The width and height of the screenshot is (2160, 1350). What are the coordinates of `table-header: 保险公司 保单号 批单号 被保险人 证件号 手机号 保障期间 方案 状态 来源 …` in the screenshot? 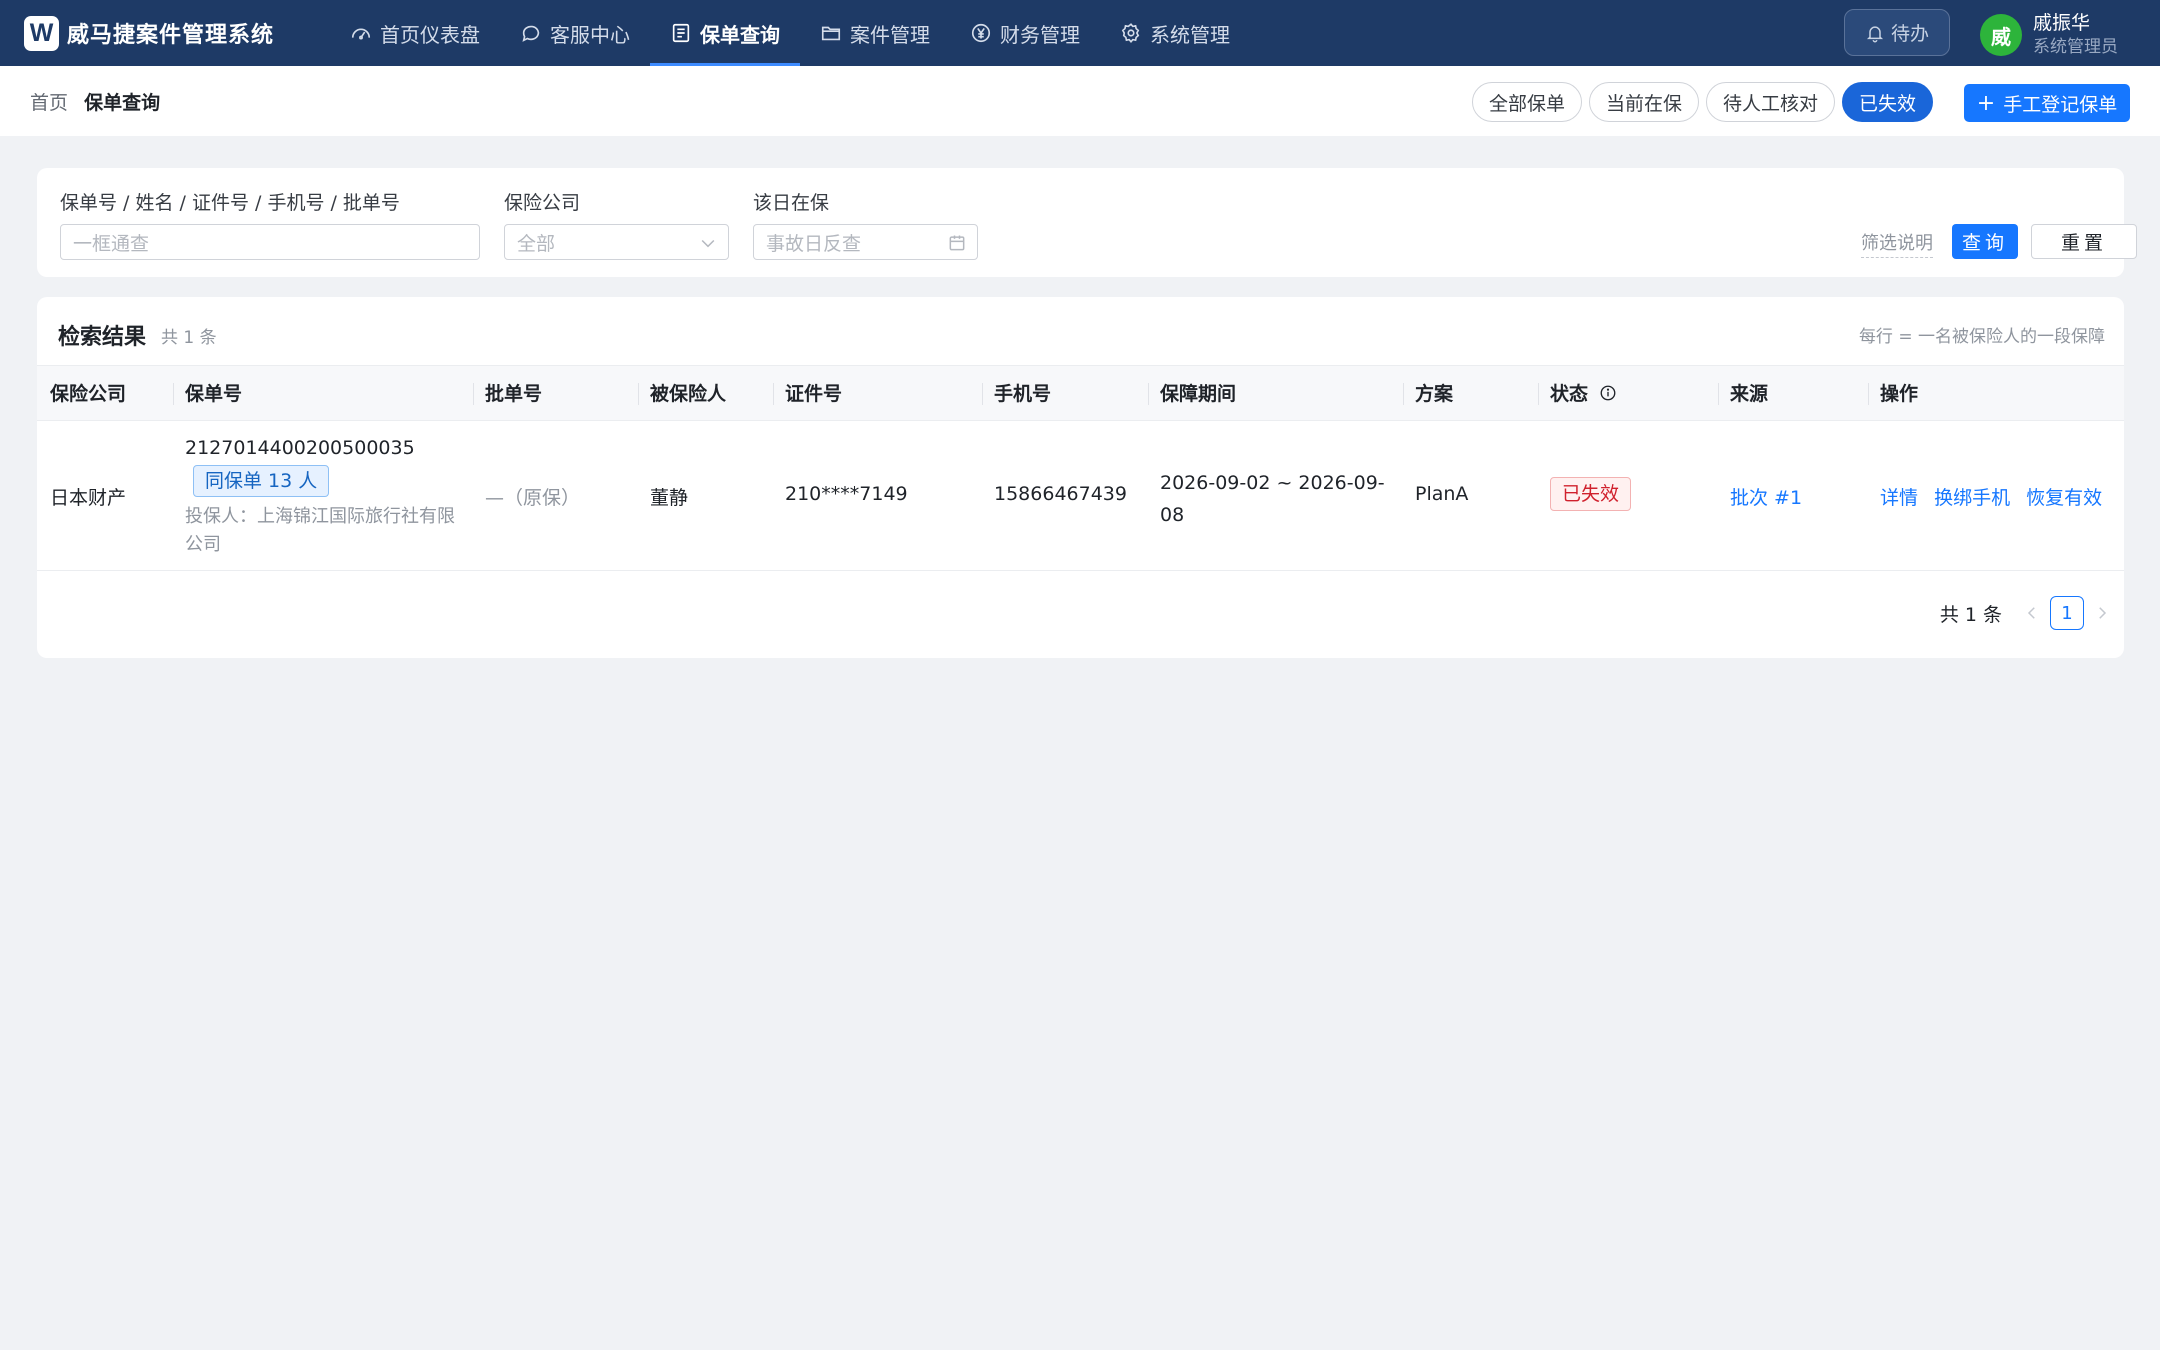 It's located at (1080, 393).